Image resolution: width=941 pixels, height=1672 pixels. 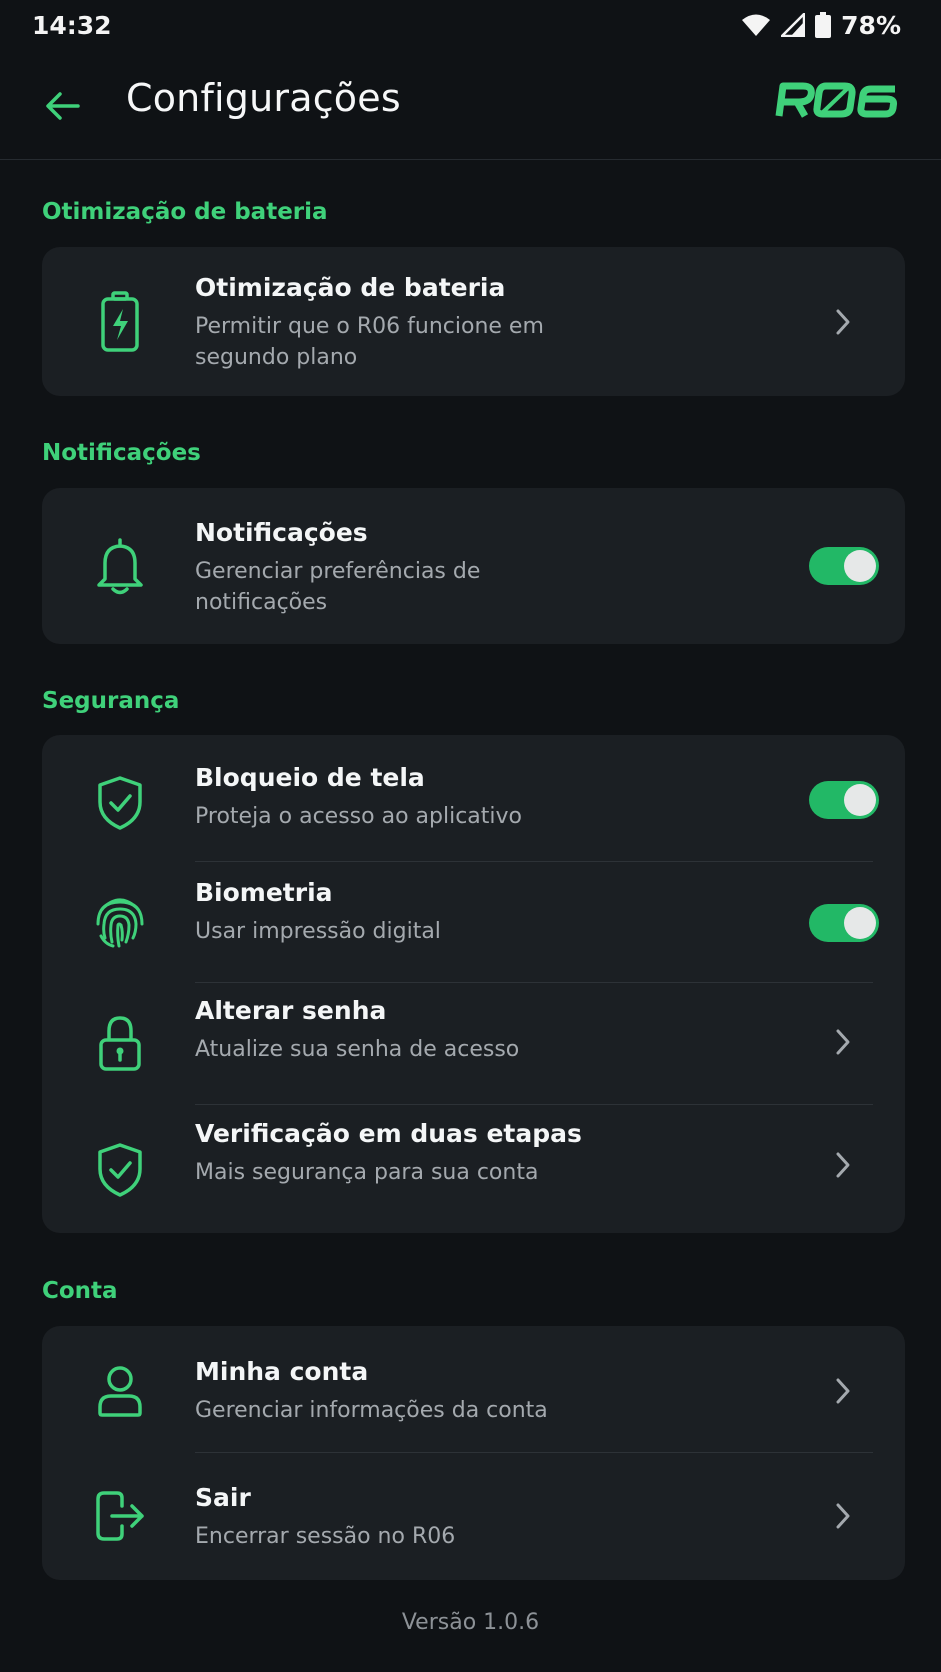 I want to click on battery-charging-icon, so click(x=120, y=321).